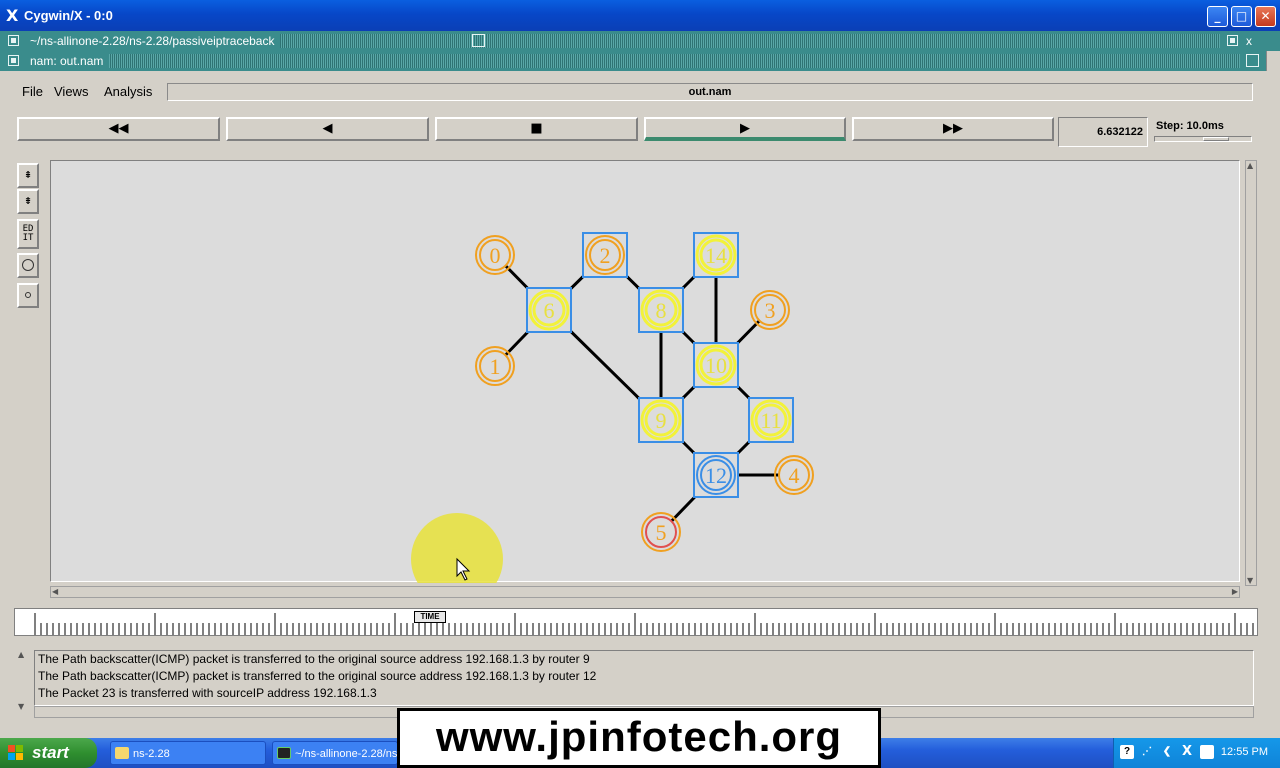  What do you see at coordinates (55, 591) in the screenshot?
I see `scroll-left-icon: ◀` at bounding box center [55, 591].